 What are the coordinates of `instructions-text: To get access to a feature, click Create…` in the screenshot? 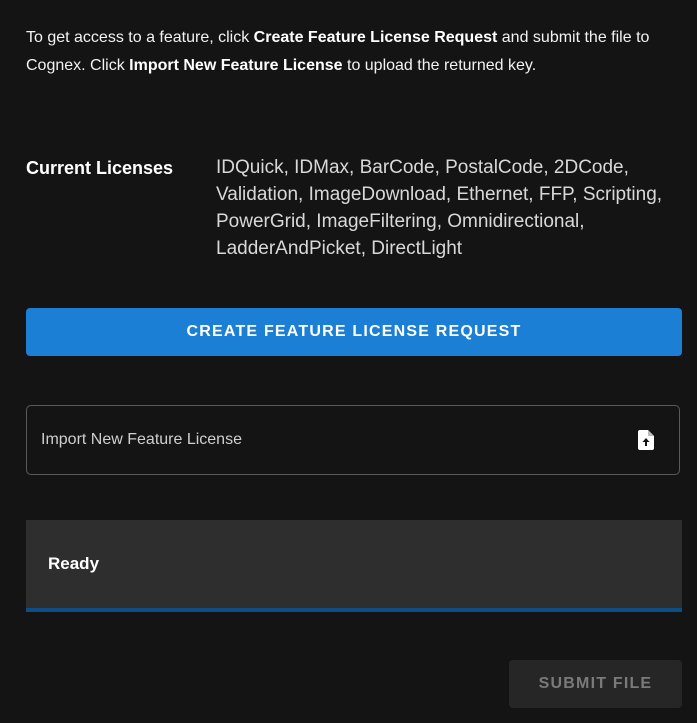 It's located at (351, 52).